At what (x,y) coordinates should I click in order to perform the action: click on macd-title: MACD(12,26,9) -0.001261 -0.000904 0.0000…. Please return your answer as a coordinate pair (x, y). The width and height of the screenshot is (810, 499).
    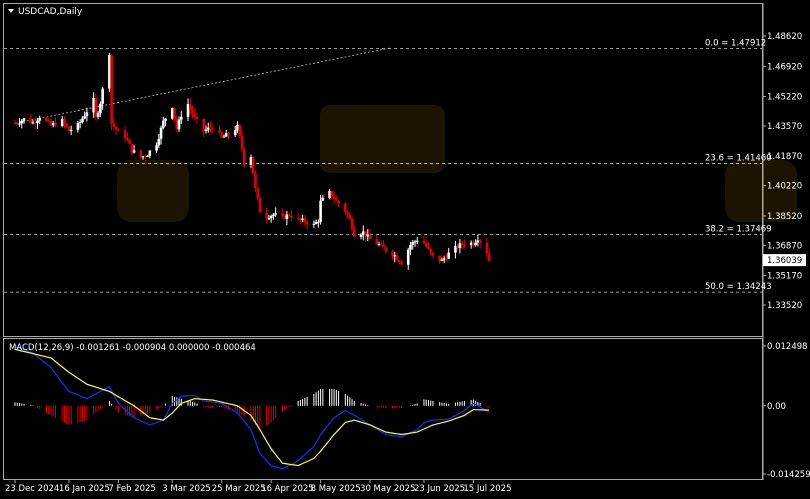
    Looking at the image, I should click on (132, 348).